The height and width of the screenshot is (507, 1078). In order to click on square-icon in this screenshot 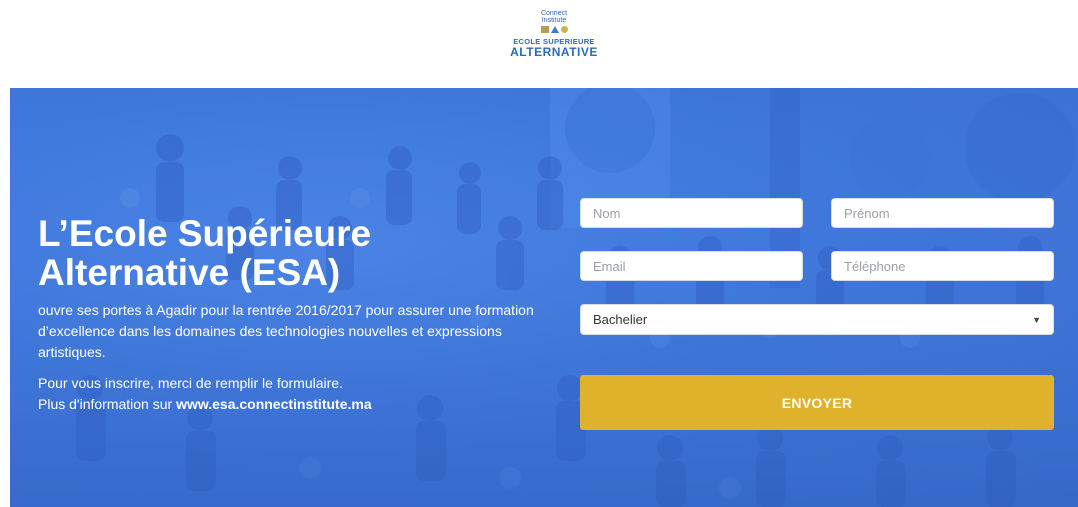, I will do `click(544, 29)`.